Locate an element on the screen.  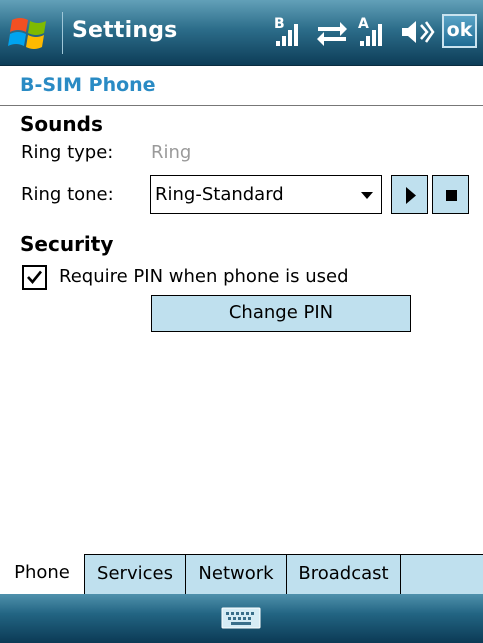
require-pin-checkbox is located at coordinates (34, 277).